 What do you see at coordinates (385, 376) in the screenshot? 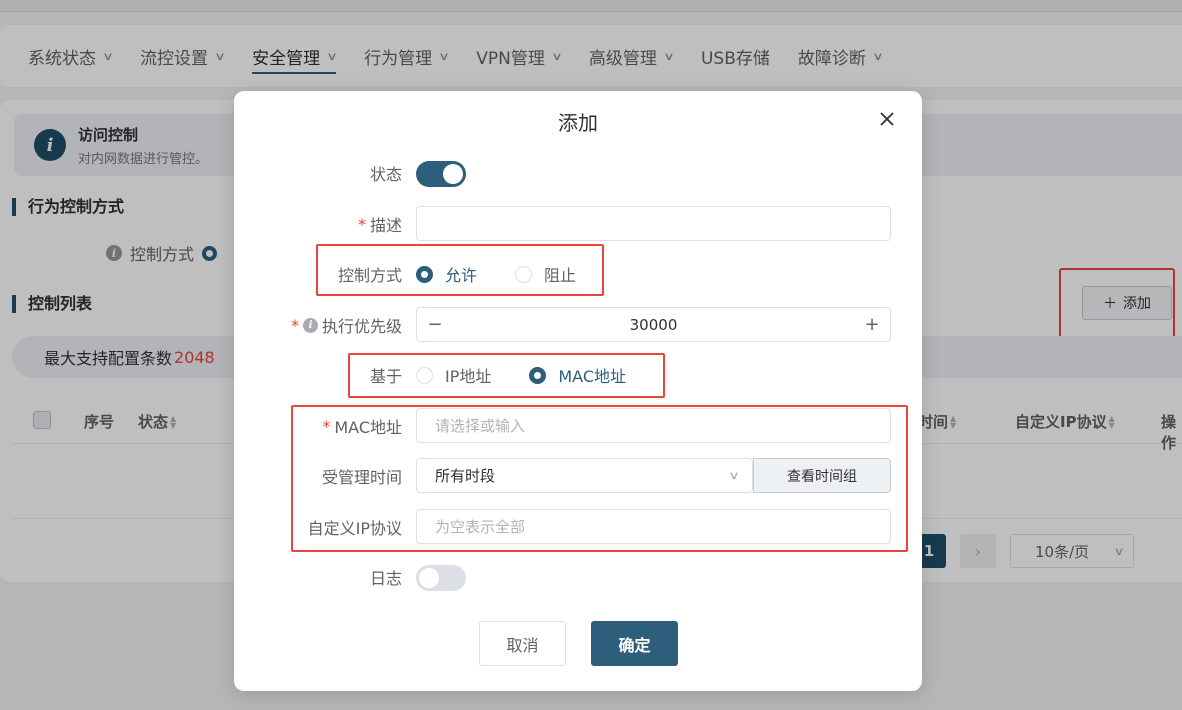
I see `based-on-label: 基于` at bounding box center [385, 376].